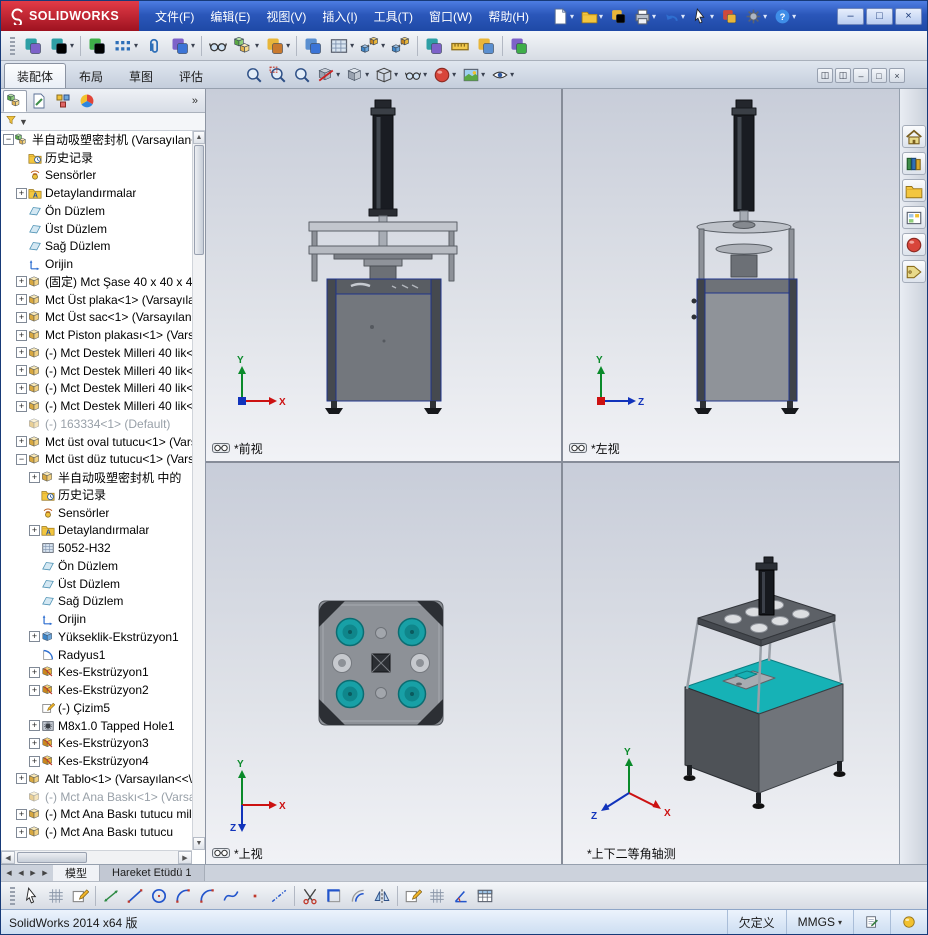 This screenshot has height=935, width=928. What do you see at coordinates (96, 158) in the screenshot?
I see `tree-item: 历史记录` at bounding box center [96, 158].